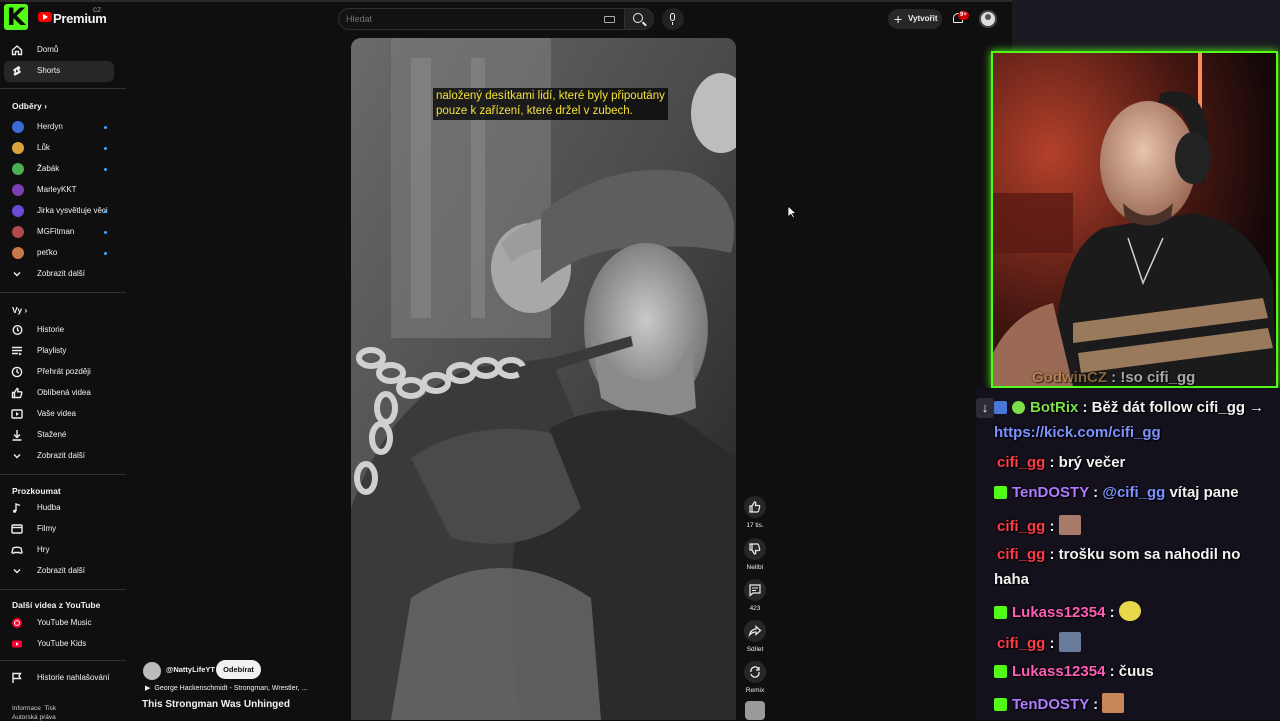  Describe the element at coordinates (59, 50) in the screenshot. I see `sidebar-item-home: Domů` at that location.